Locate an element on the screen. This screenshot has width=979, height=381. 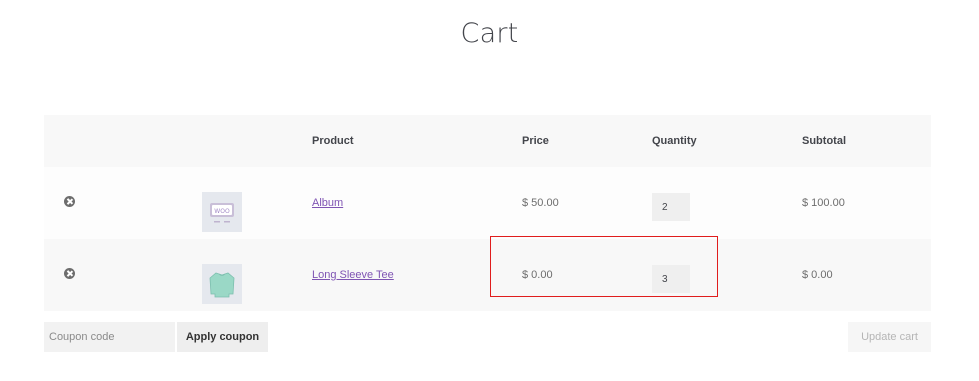
product-link: Album is located at coordinates (327, 203).